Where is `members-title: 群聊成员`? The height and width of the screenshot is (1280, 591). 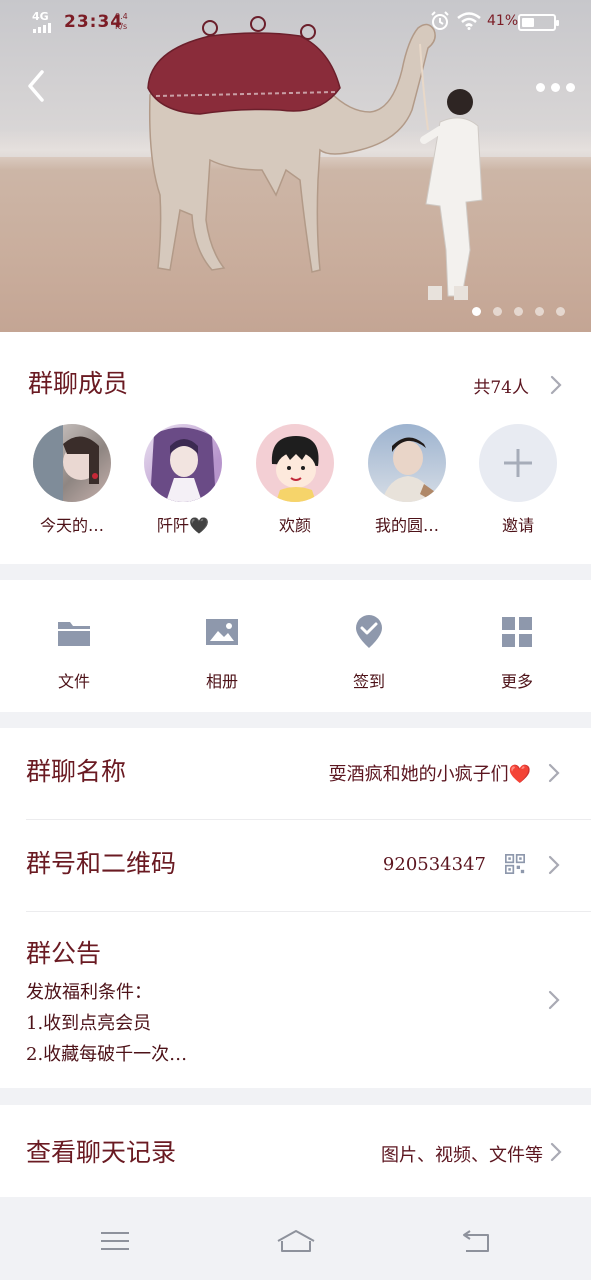 members-title: 群聊成员 is located at coordinates (78, 383).